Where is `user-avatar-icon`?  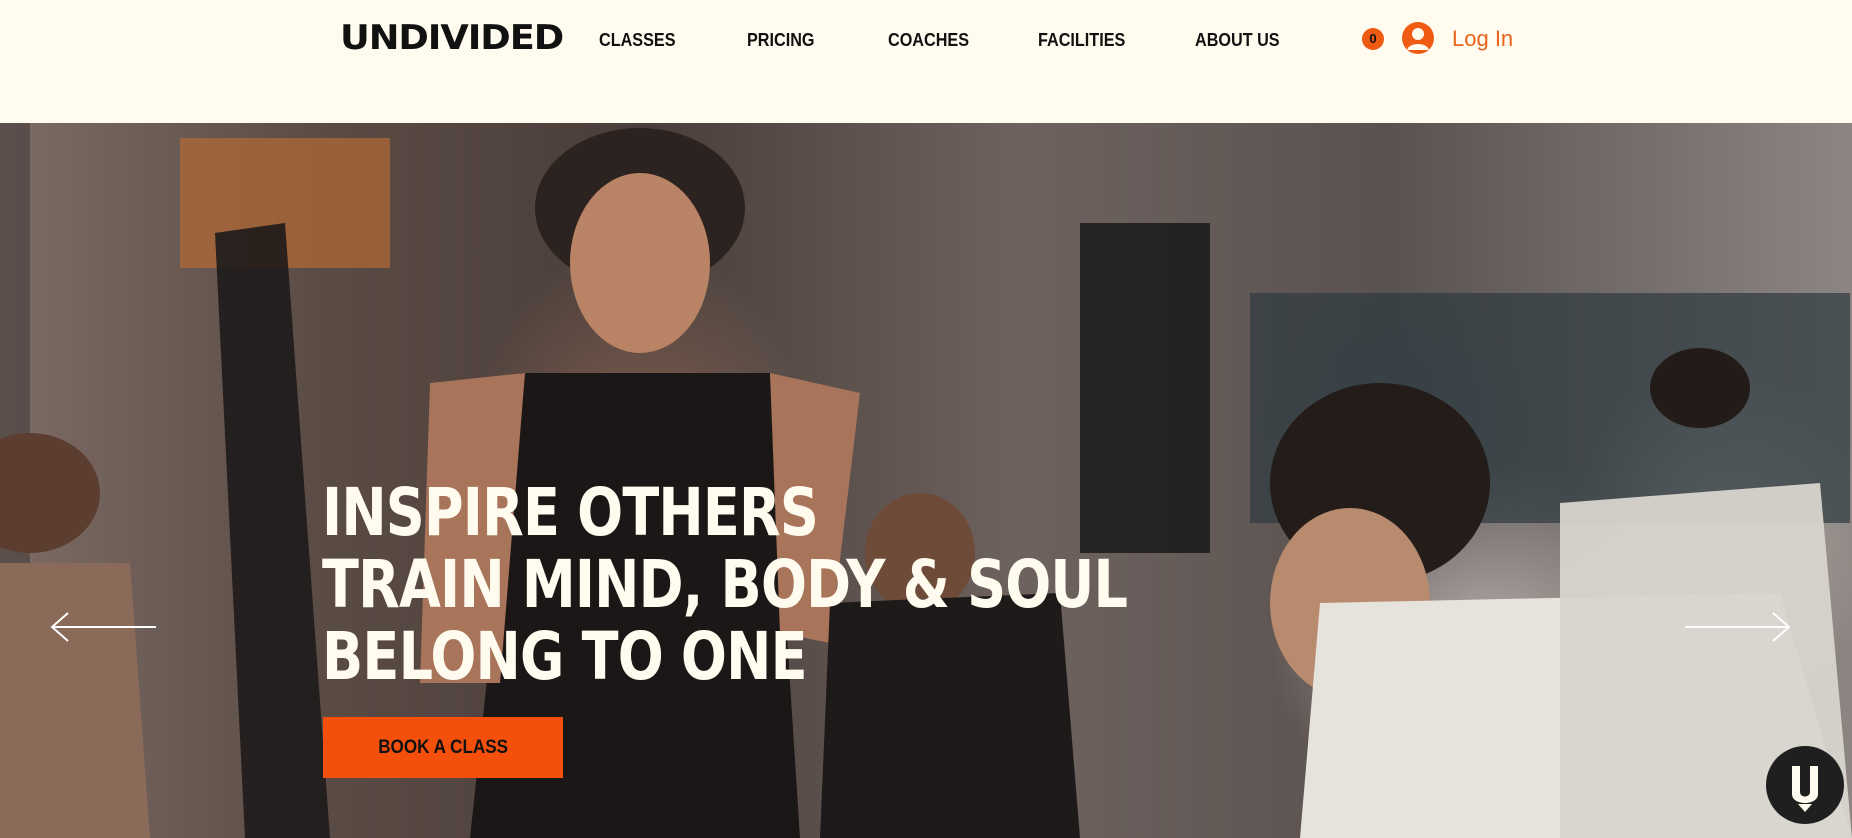
user-avatar-icon is located at coordinates (1418, 38).